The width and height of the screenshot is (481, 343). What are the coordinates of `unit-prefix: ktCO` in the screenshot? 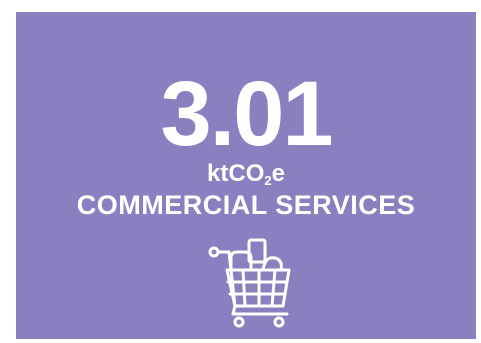 It's located at (236, 173).